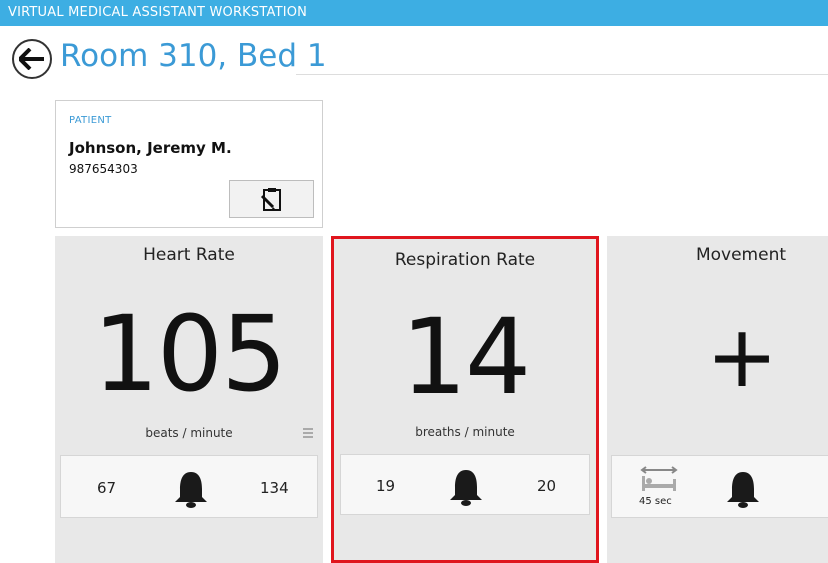 The image size is (828, 563). Describe the element at coordinates (189, 255) in the screenshot. I see `heart-rate-title: Heart Rate` at that location.